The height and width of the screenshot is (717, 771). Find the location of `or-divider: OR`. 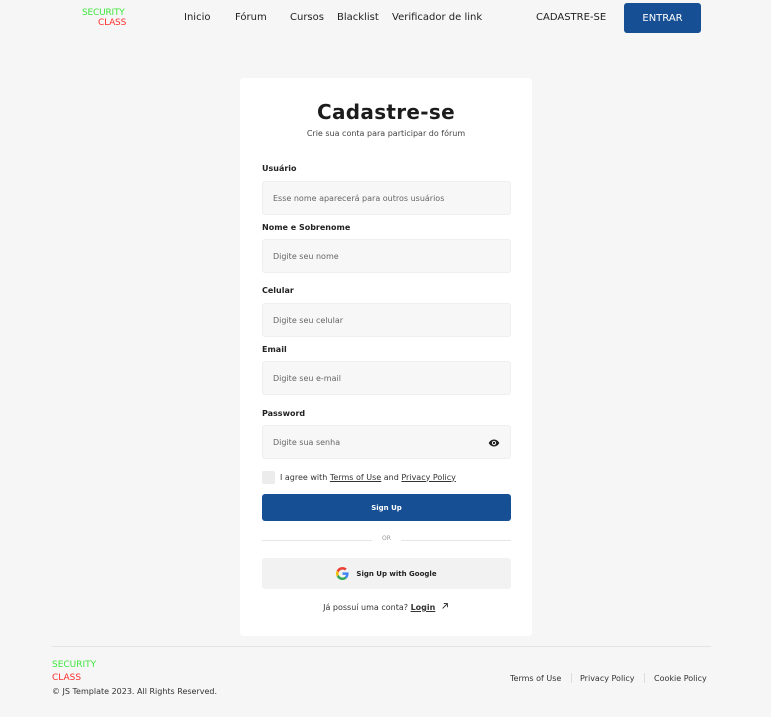

or-divider: OR is located at coordinates (386, 540).